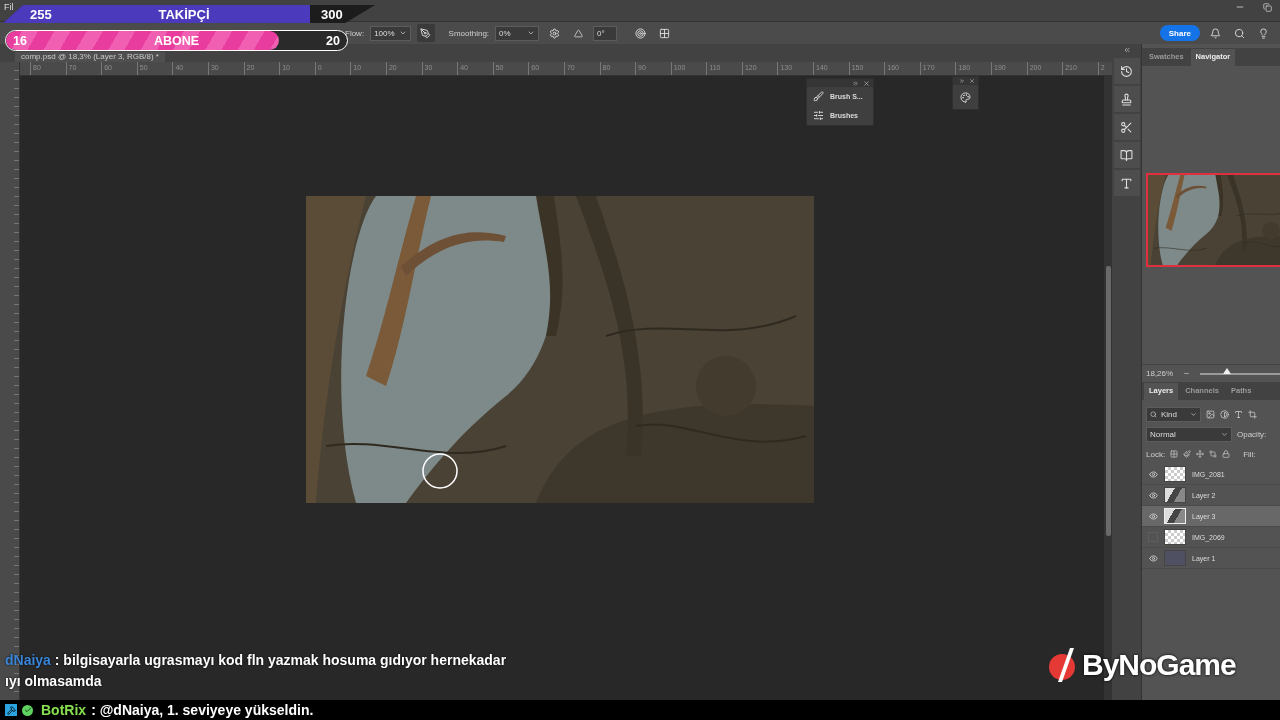  I want to click on restore-icon, so click(1267, 7).